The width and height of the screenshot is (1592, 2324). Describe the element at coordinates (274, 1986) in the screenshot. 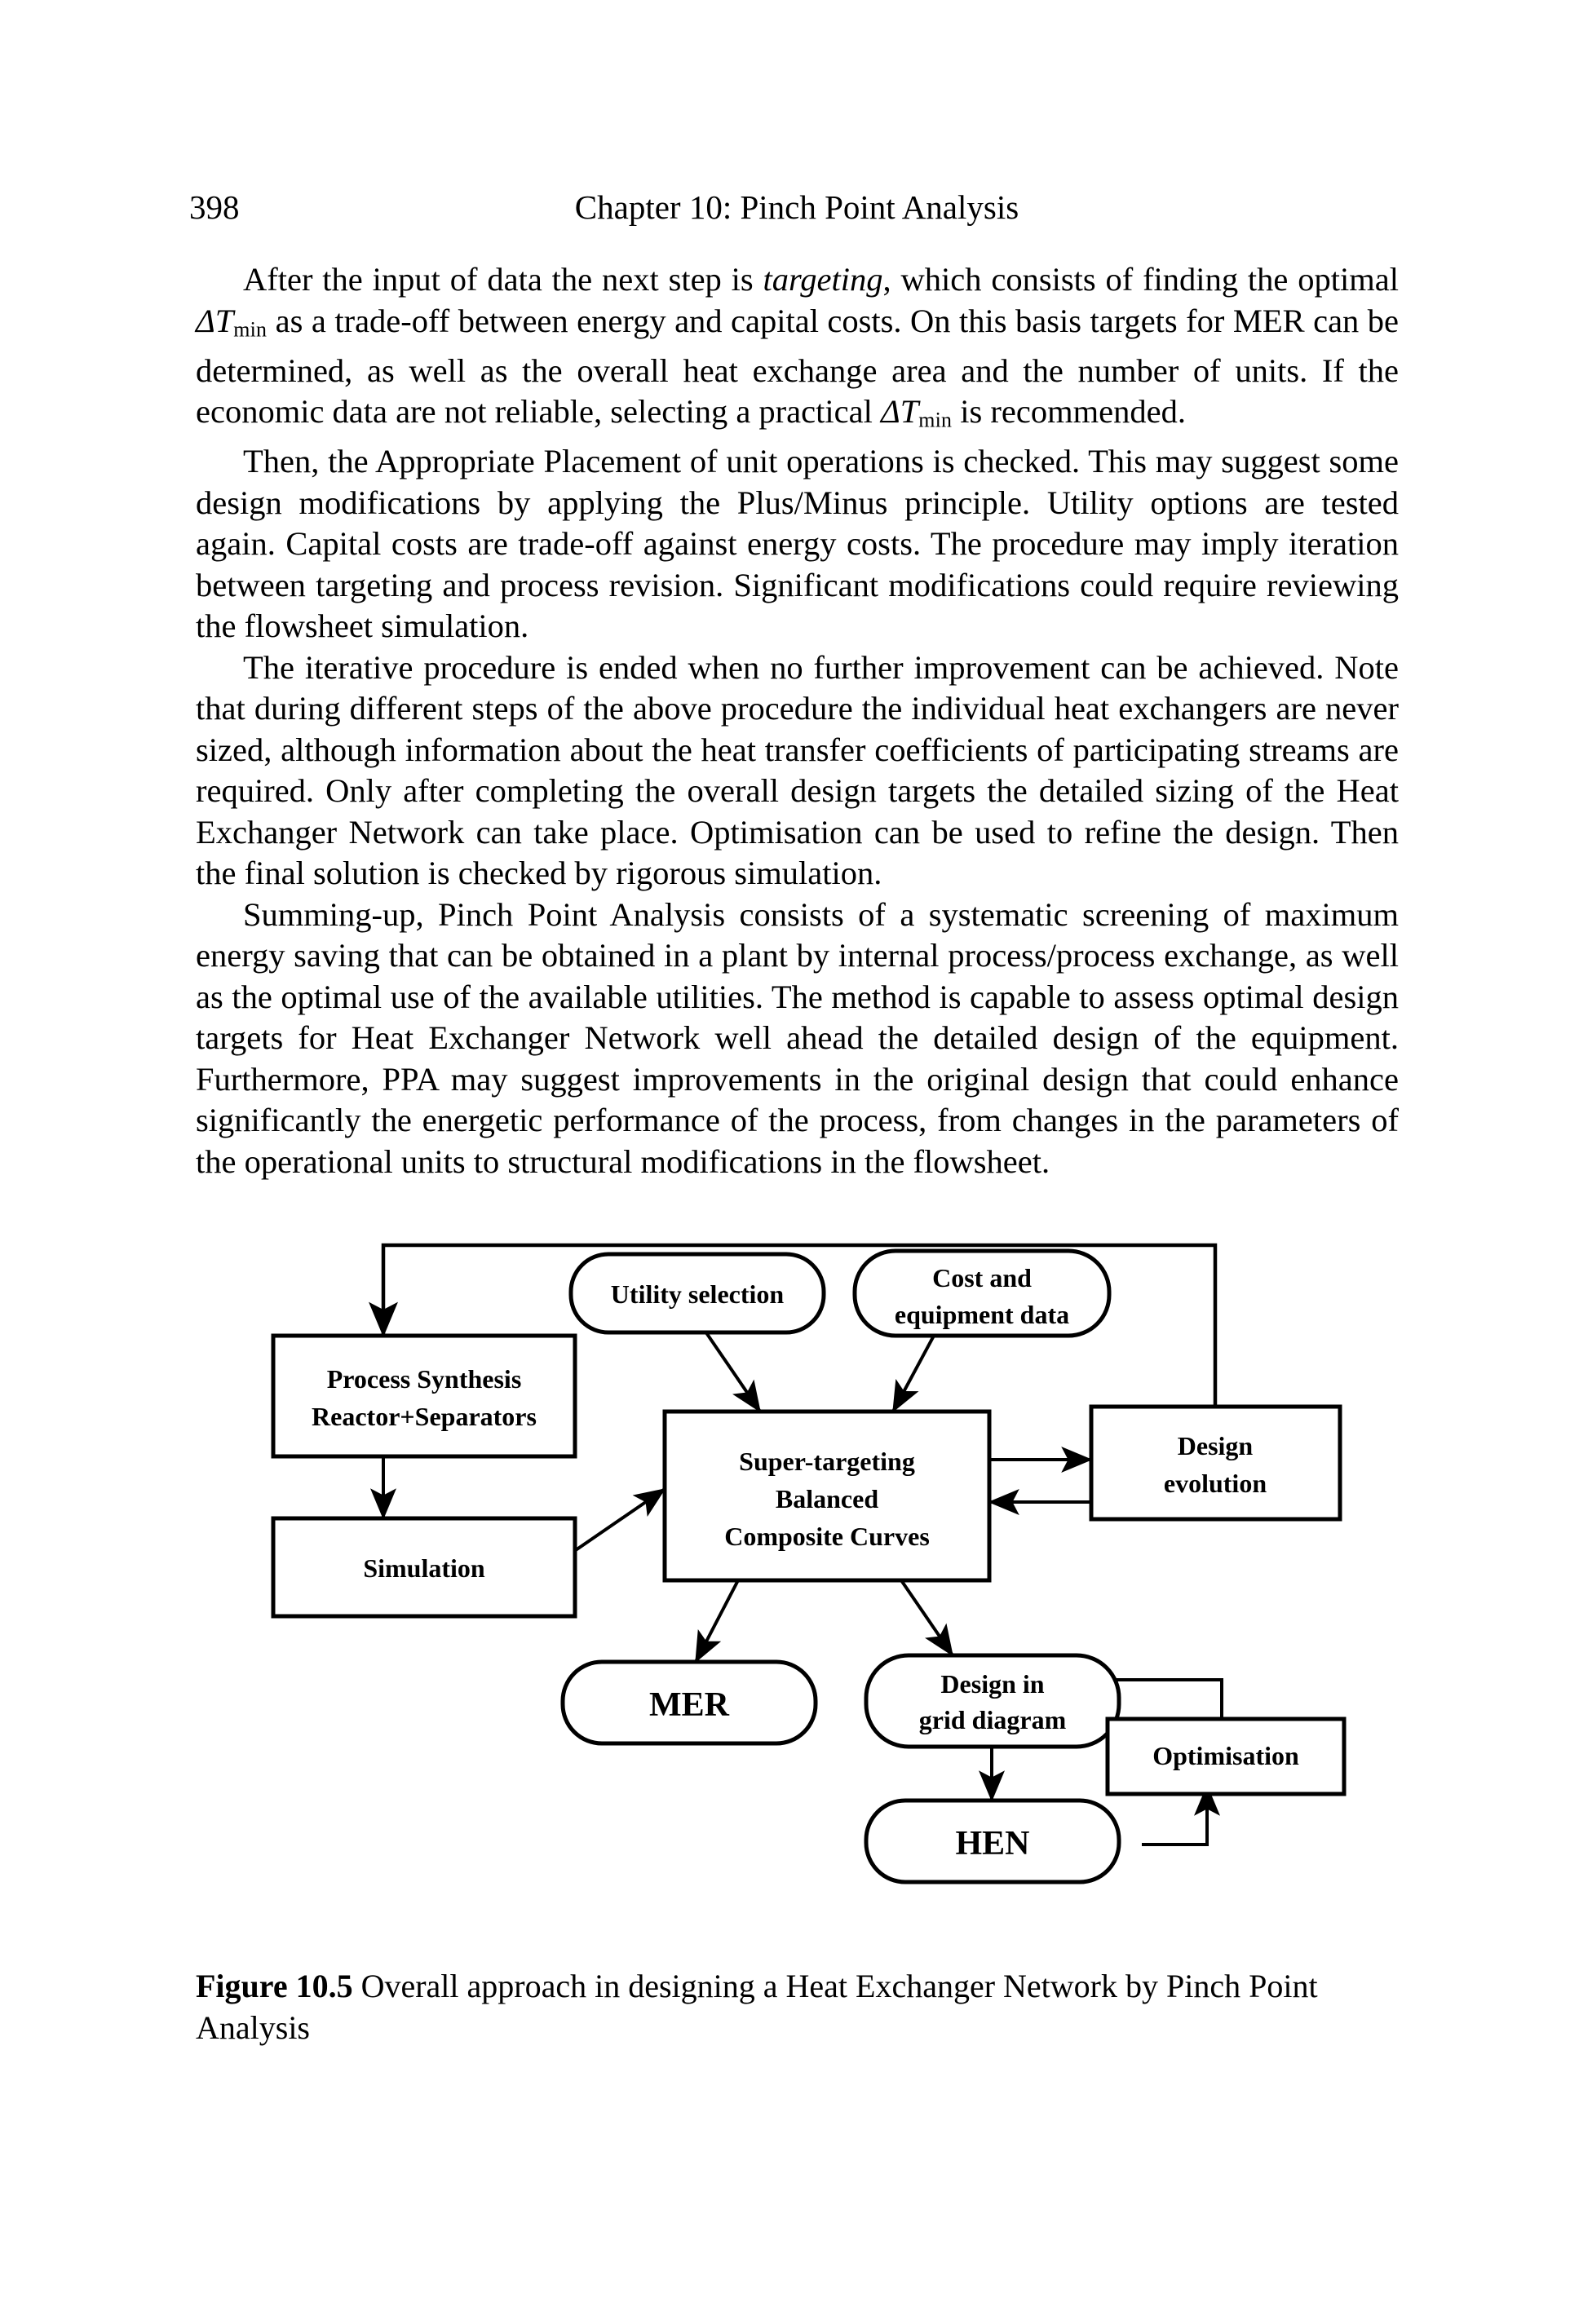

I see `figure-caption-label: Figure 10.5` at that location.